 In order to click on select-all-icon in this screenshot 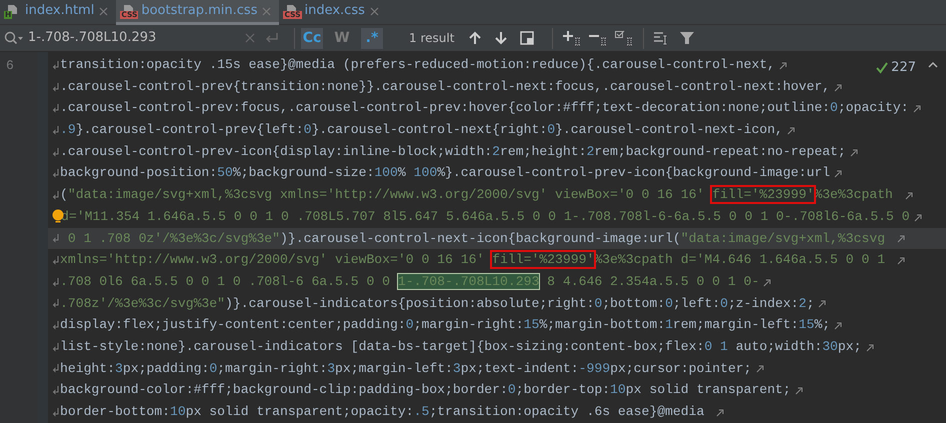, I will do `click(624, 38)`.